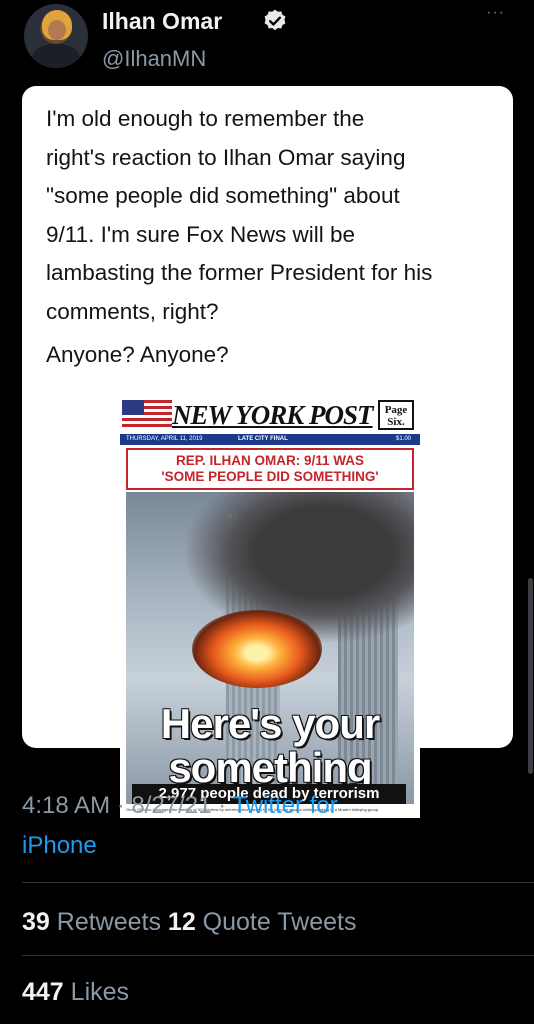  What do you see at coordinates (396, 415) in the screenshot?
I see `page-six-logo: Page Six.` at bounding box center [396, 415].